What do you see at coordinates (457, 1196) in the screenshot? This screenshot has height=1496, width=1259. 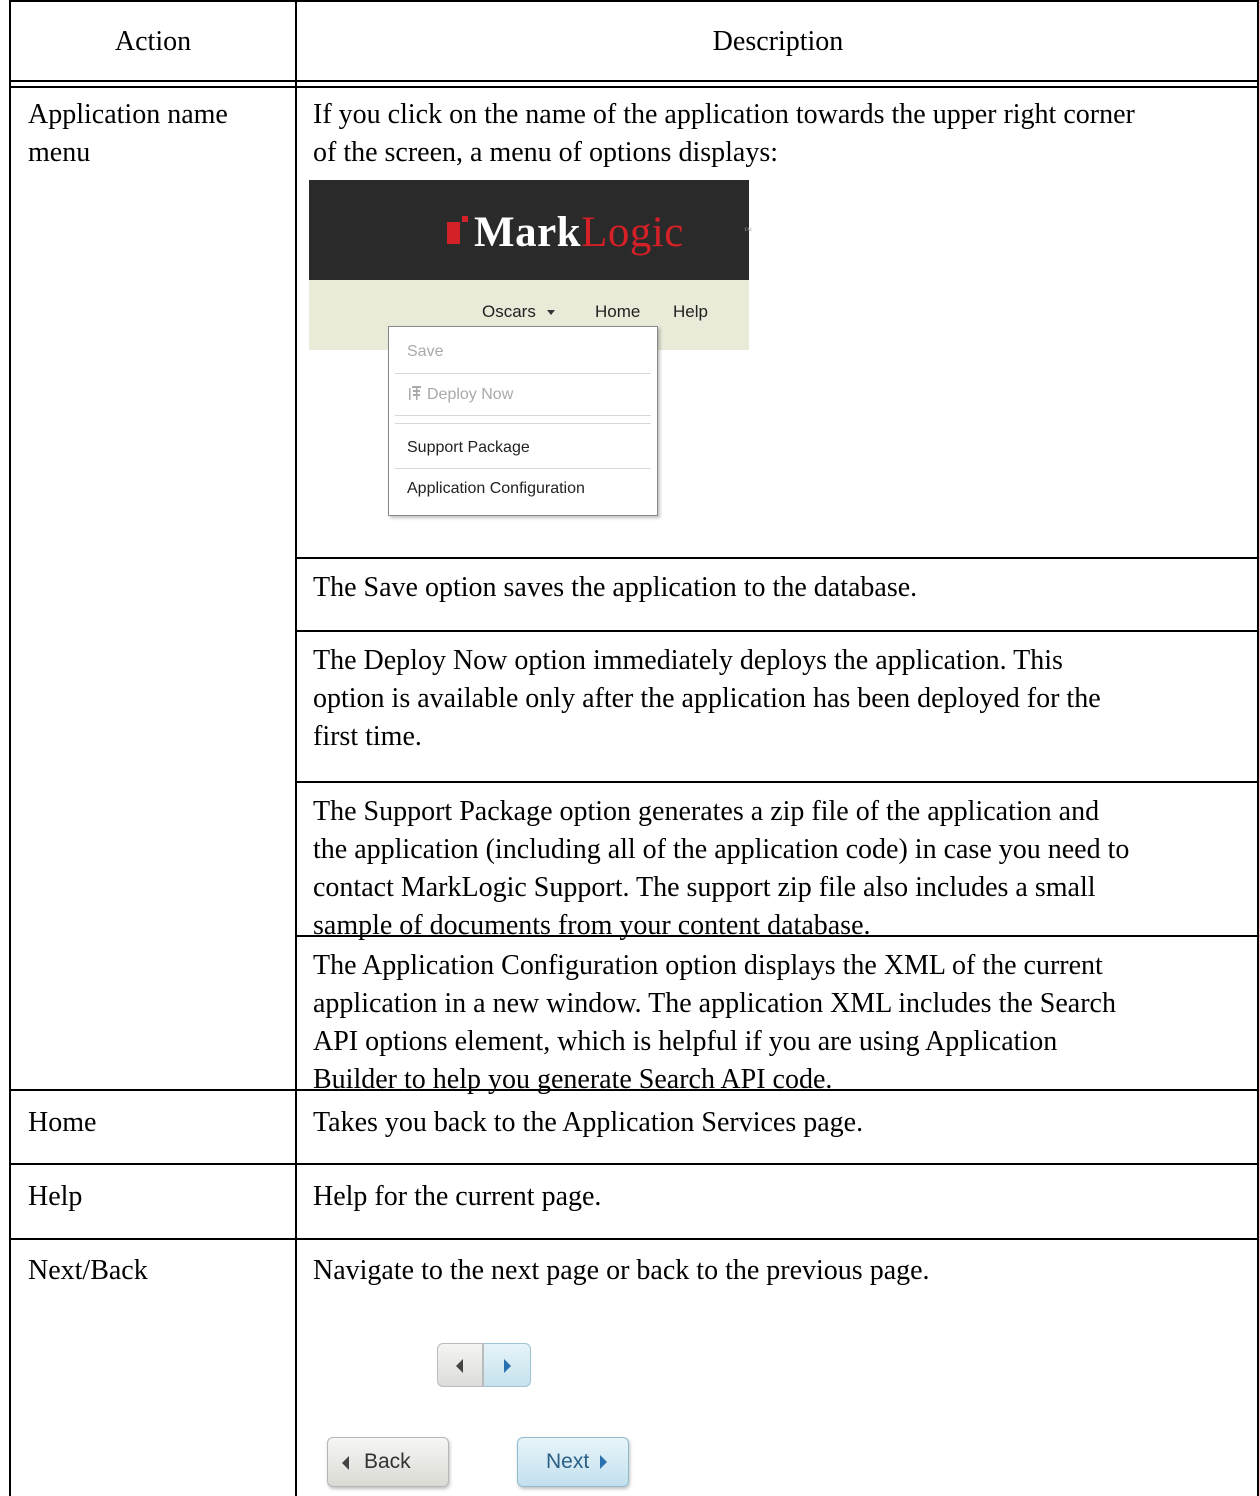 I see `row-description-help: Help for the current page.` at bounding box center [457, 1196].